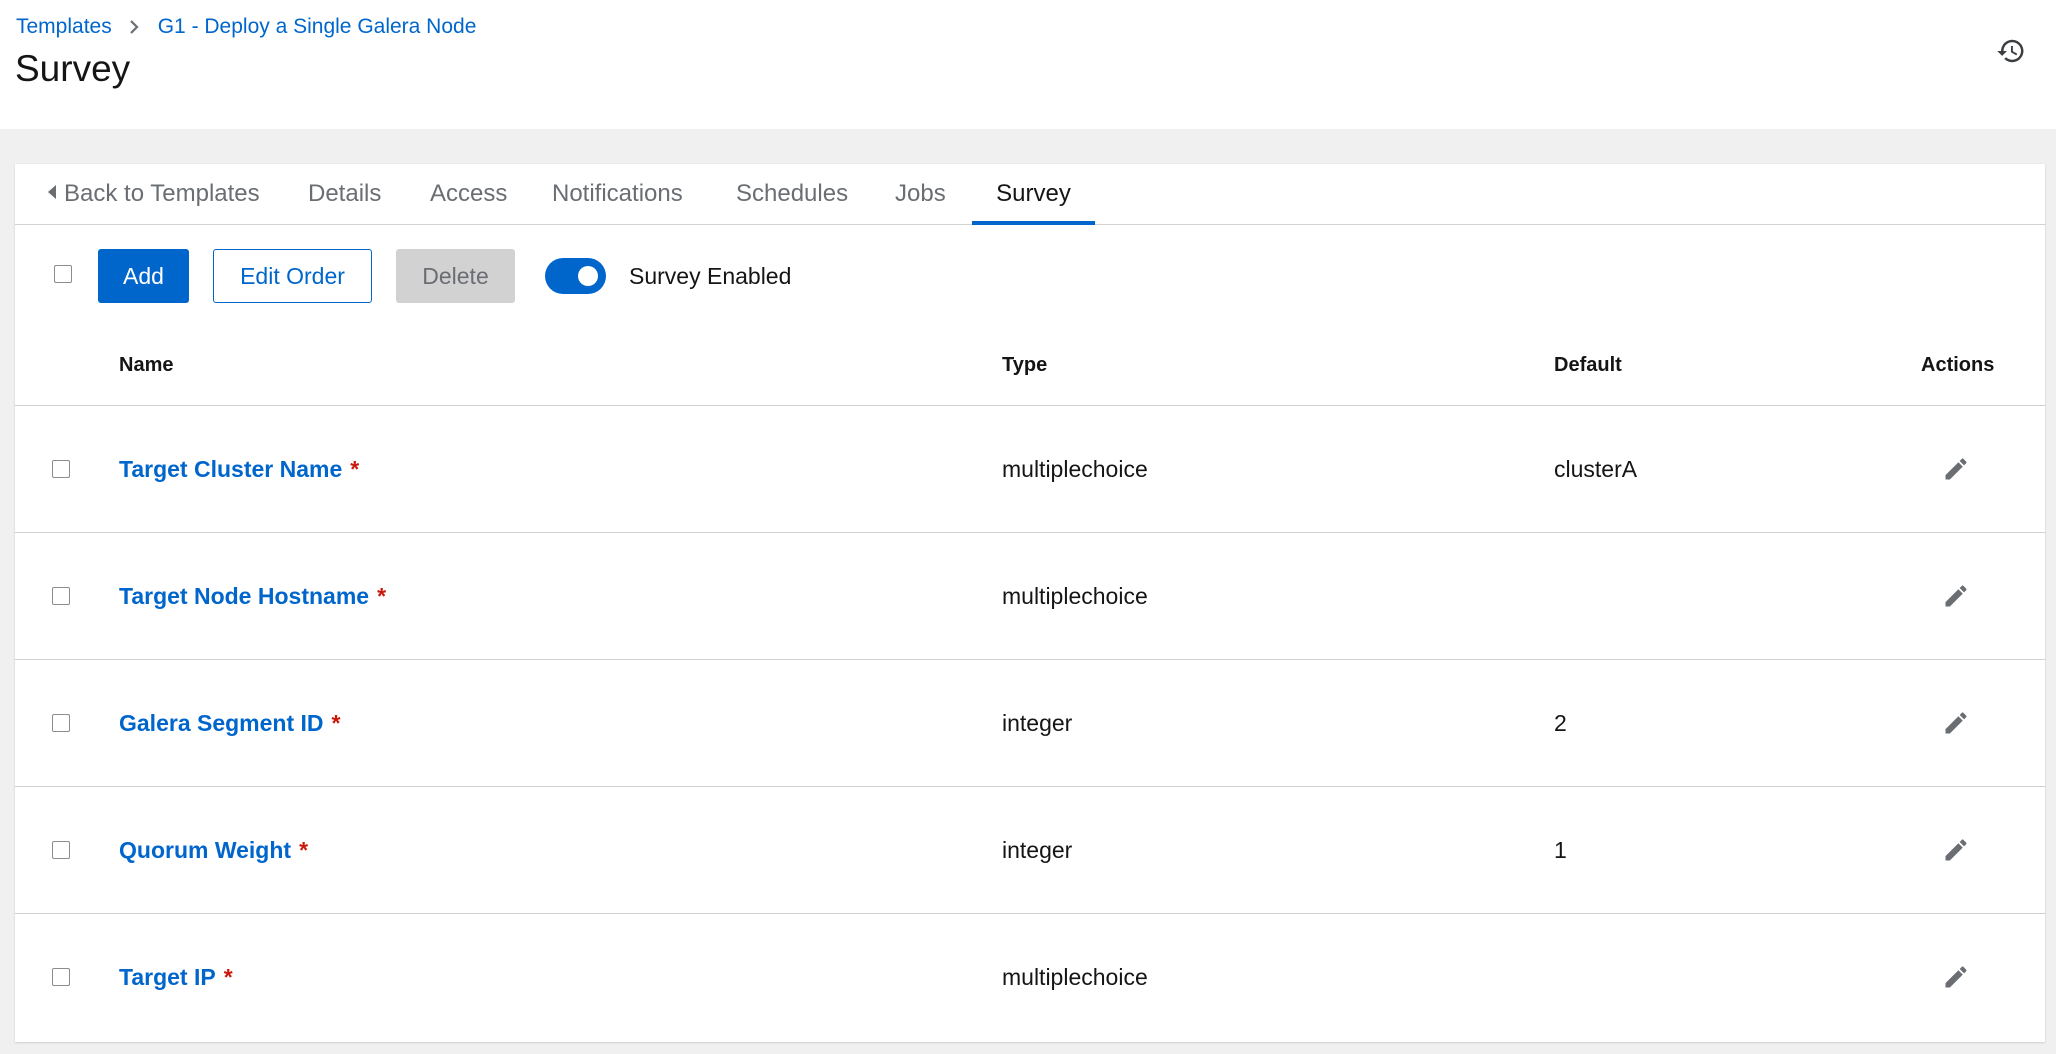 This screenshot has width=2056, height=1054. I want to click on survey-enabled-label: Survey Enabled, so click(710, 276).